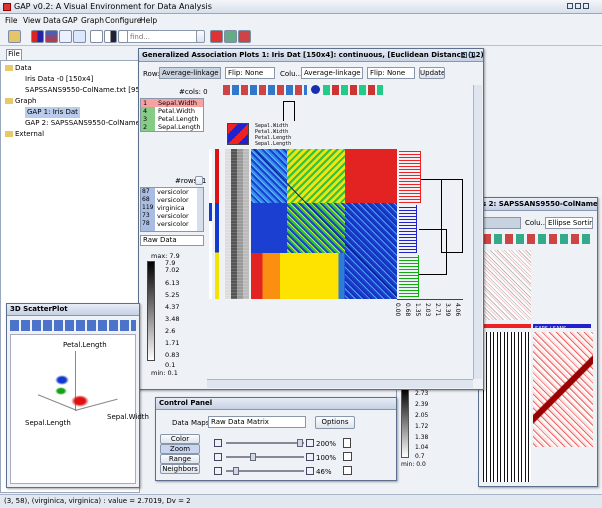 Image resolution: width=602 pixels, height=508 pixels. I want to click on tab-range: Range, so click(180, 459).